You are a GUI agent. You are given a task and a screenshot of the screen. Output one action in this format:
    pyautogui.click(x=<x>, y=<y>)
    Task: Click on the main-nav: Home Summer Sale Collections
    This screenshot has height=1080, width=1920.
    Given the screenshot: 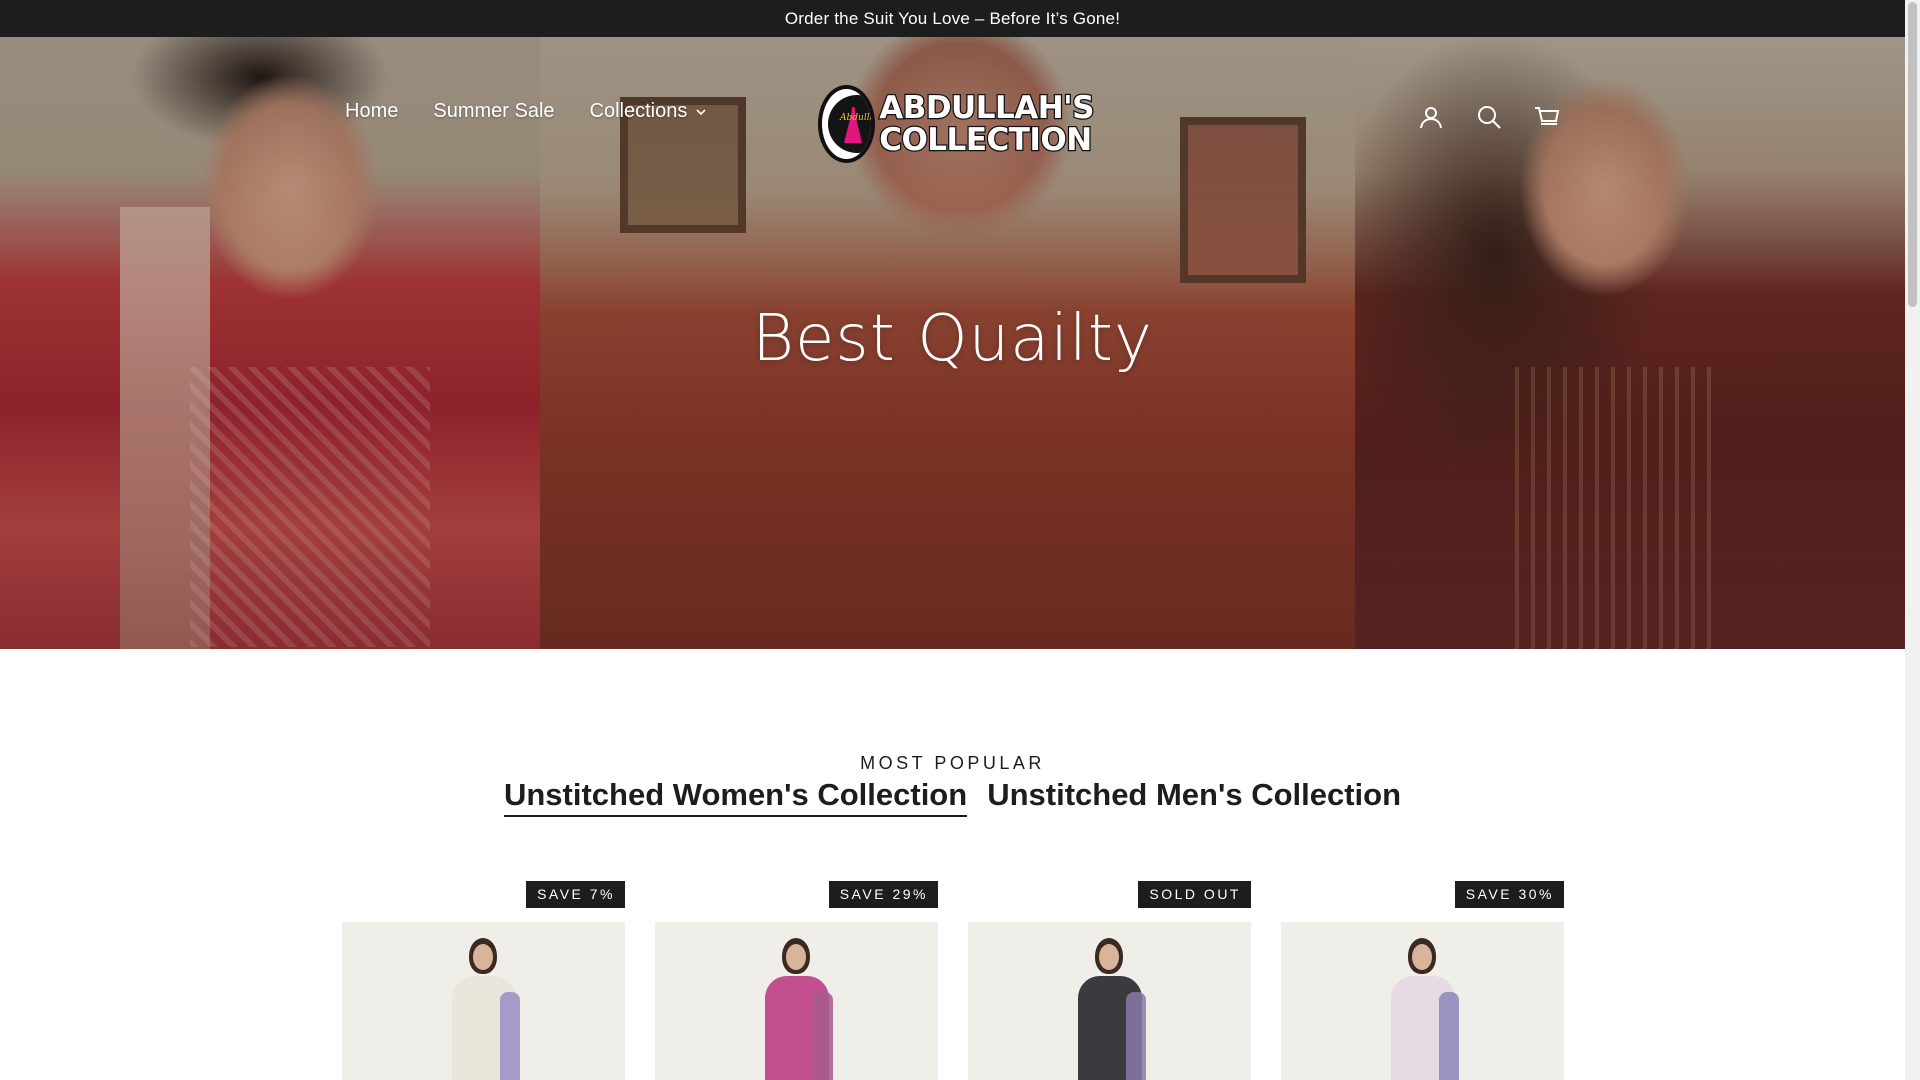 What is the action you would take?
    pyautogui.click(x=526, y=111)
    